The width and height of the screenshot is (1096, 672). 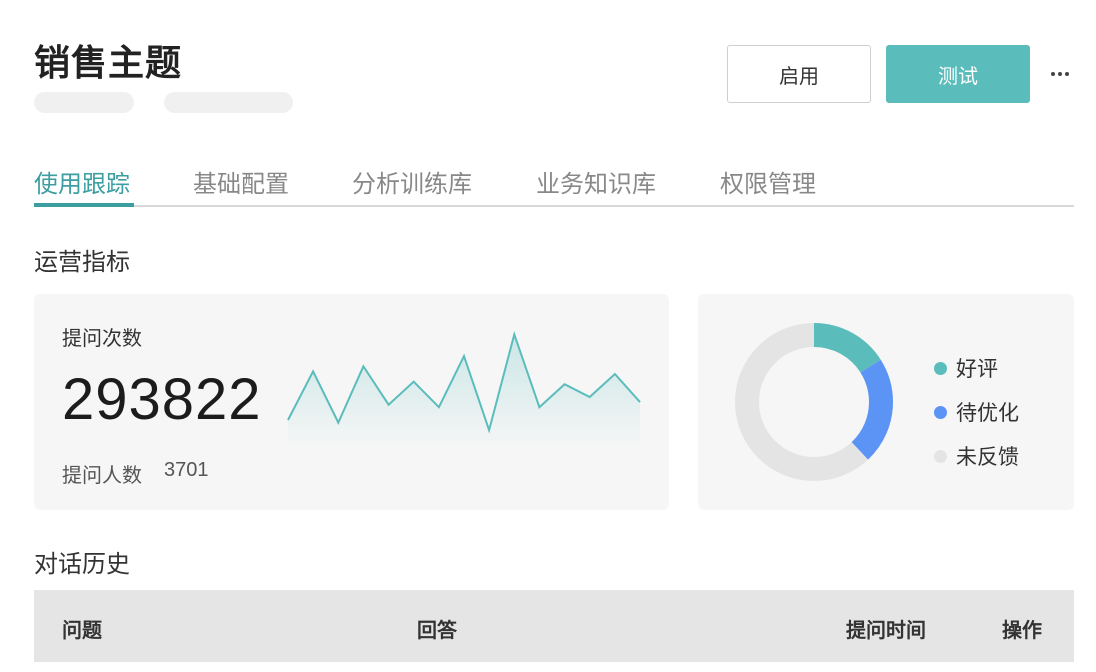 What do you see at coordinates (596, 181) in the screenshot?
I see `tab-business-knowledge: 业务知识库` at bounding box center [596, 181].